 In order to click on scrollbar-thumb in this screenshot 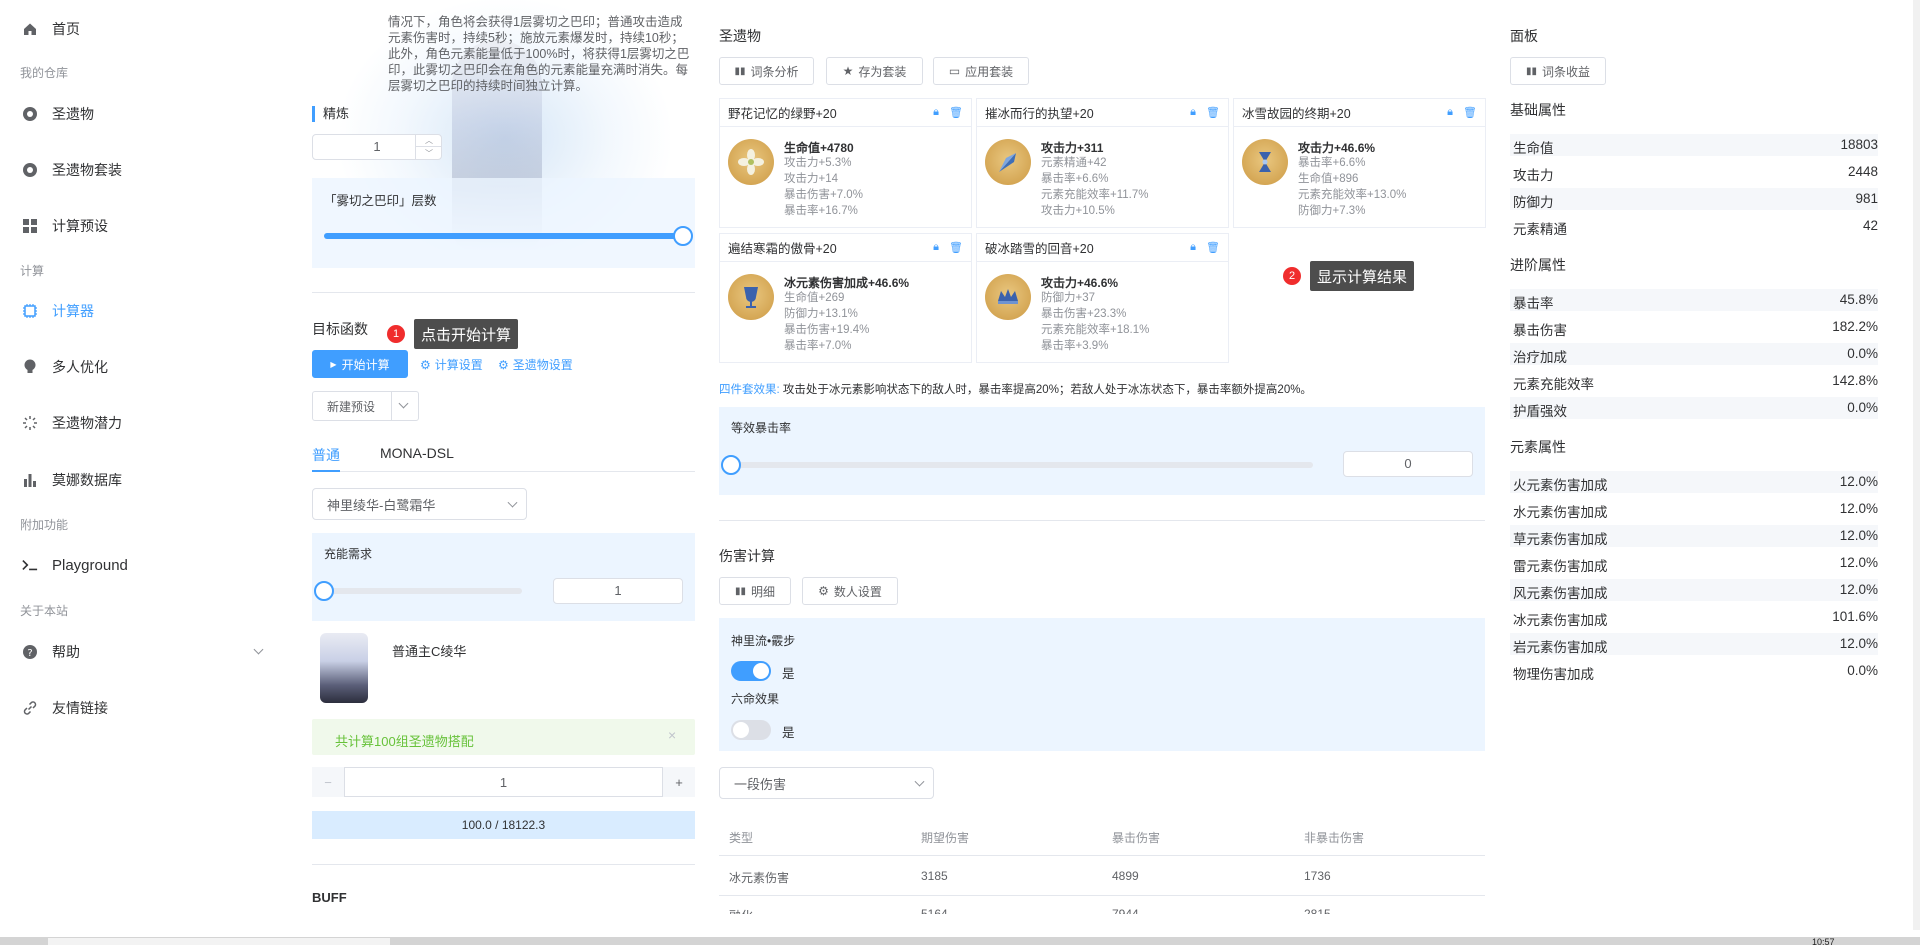, I will do `click(219, 941)`.